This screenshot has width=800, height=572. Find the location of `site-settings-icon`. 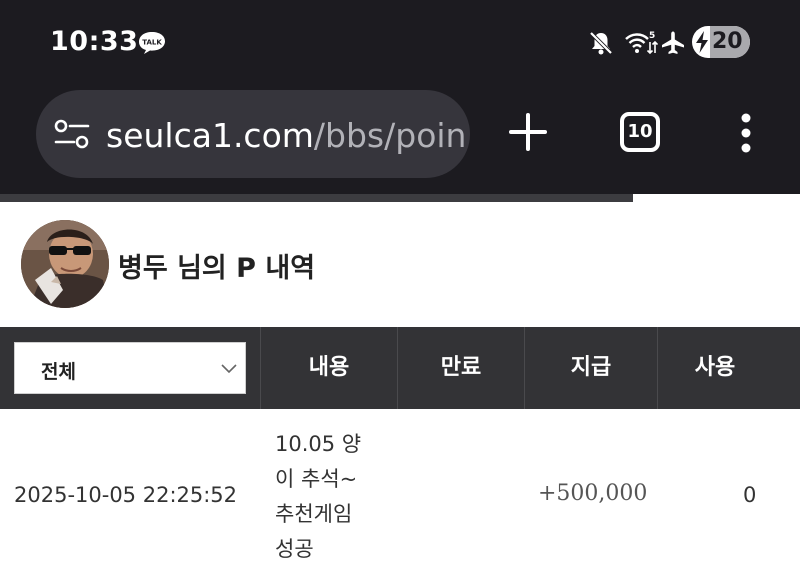

site-settings-icon is located at coordinates (72, 134).